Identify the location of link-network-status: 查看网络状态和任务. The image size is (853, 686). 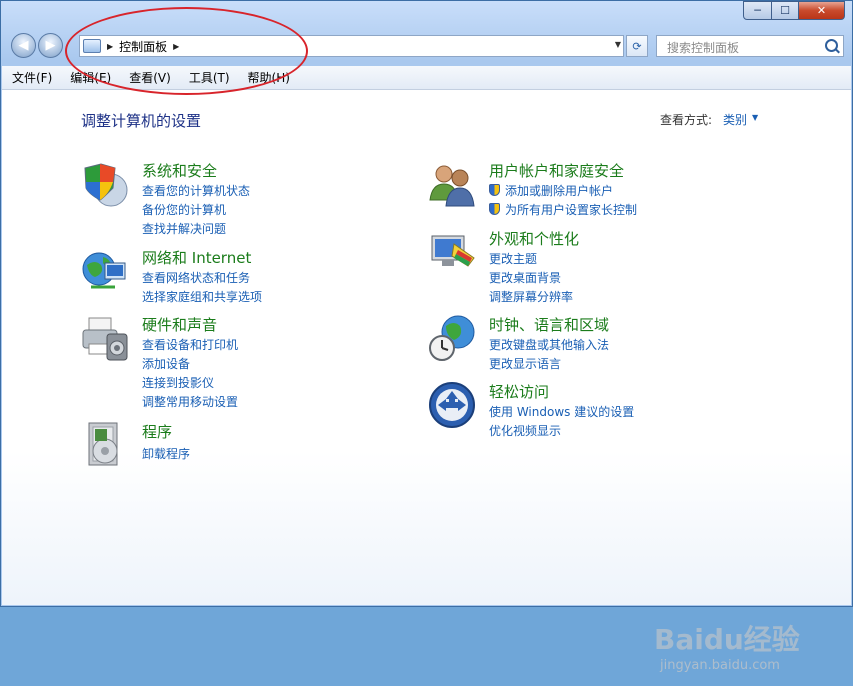
(196, 277).